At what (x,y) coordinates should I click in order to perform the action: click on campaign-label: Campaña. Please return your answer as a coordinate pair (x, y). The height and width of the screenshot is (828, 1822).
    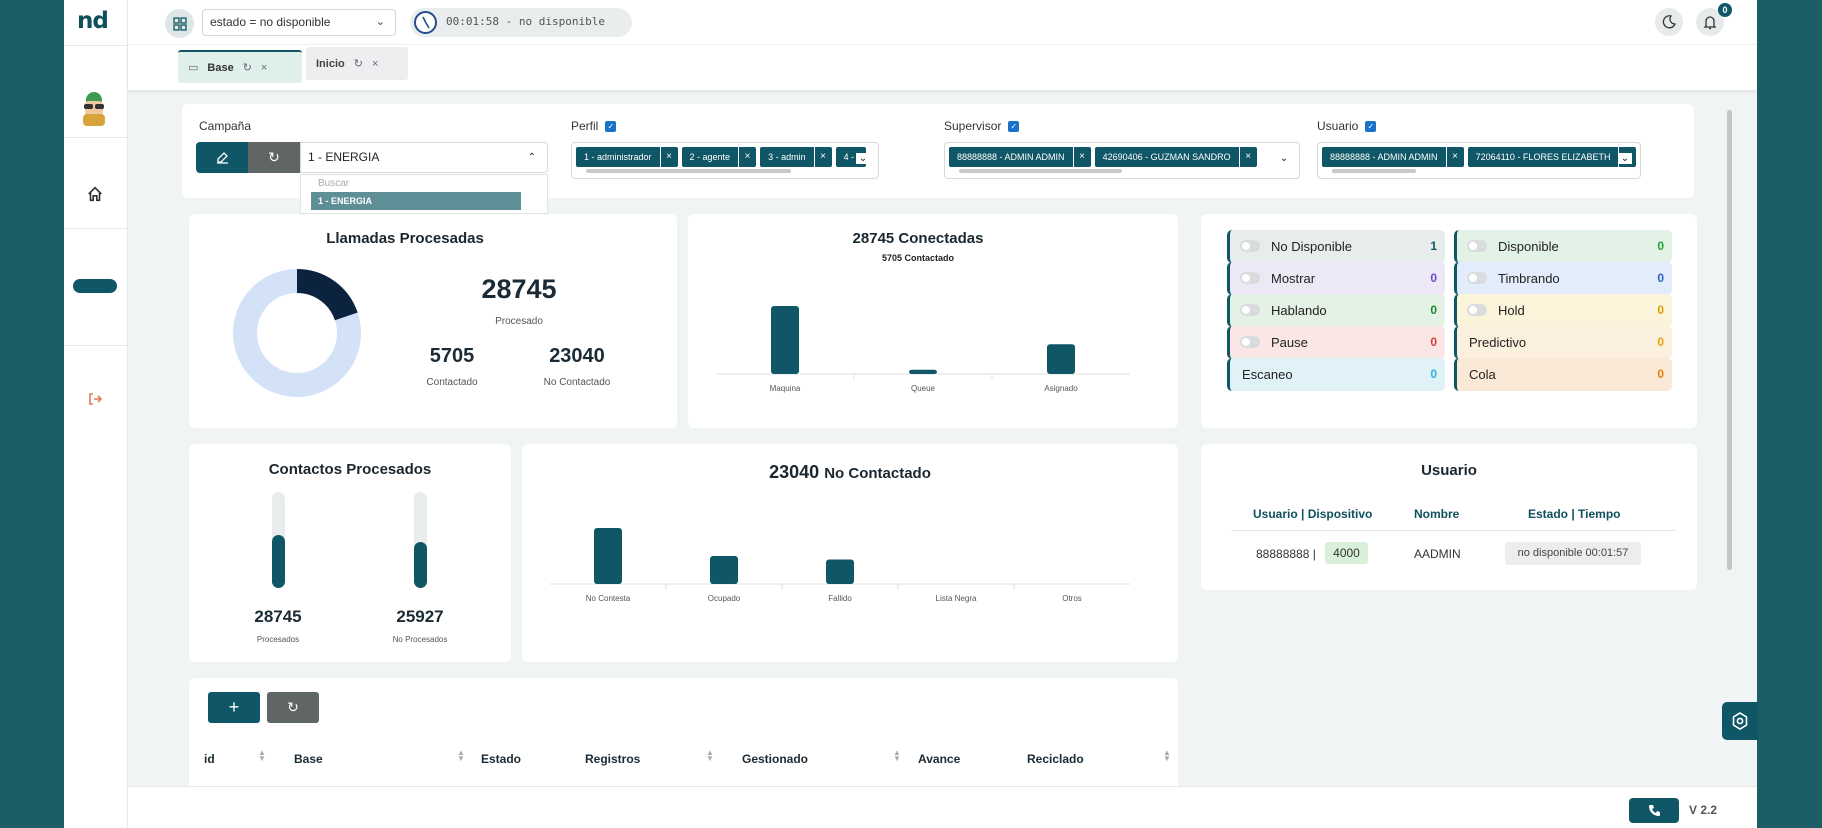
    Looking at the image, I should click on (225, 126).